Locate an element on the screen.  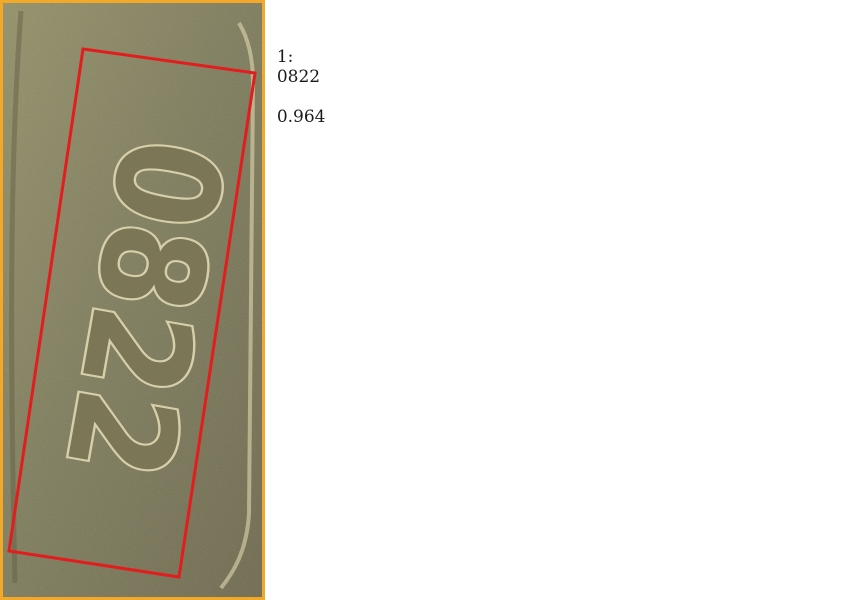
confidence-score: 0.964 is located at coordinates (301, 117).